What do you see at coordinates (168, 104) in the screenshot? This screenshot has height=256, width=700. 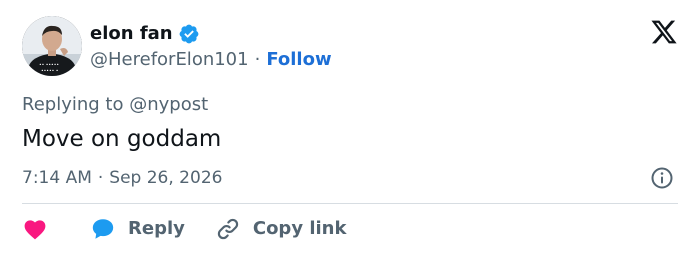 I see `replying-to-mention: @nypost` at bounding box center [168, 104].